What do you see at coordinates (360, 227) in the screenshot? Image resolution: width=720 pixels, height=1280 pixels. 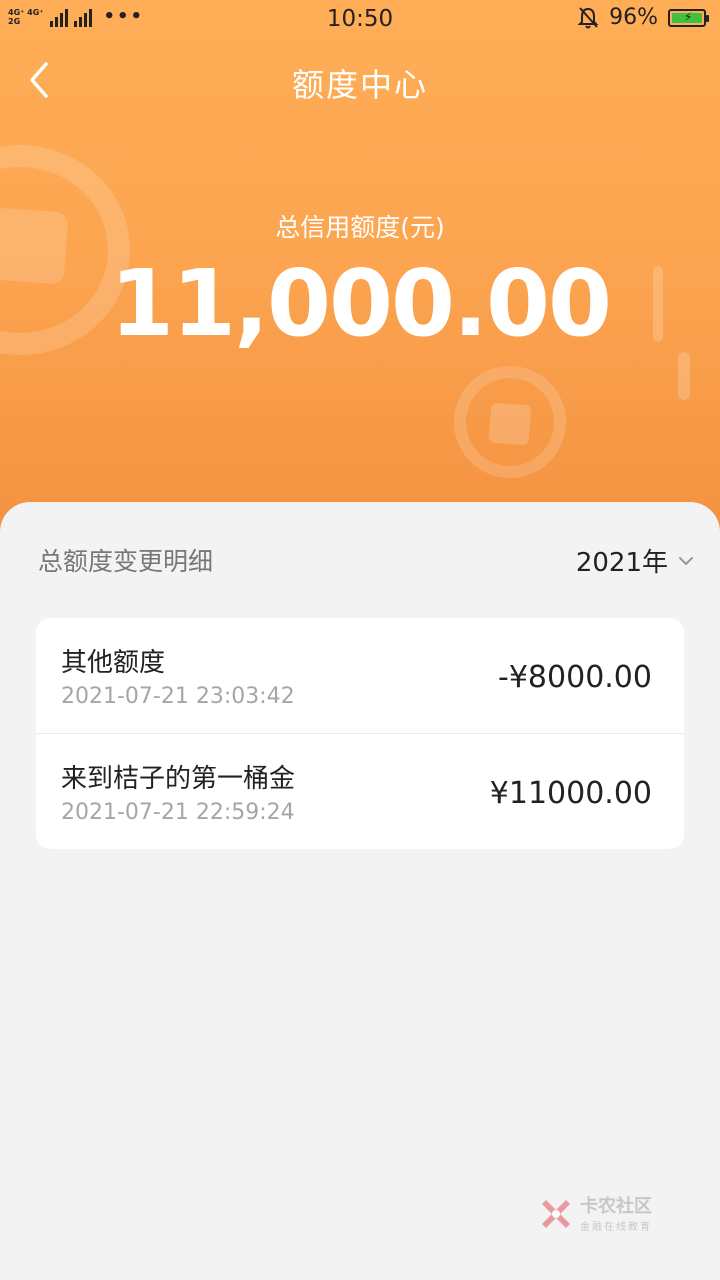 I see `total-credit-label: 总信用额度(元)` at bounding box center [360, 227].